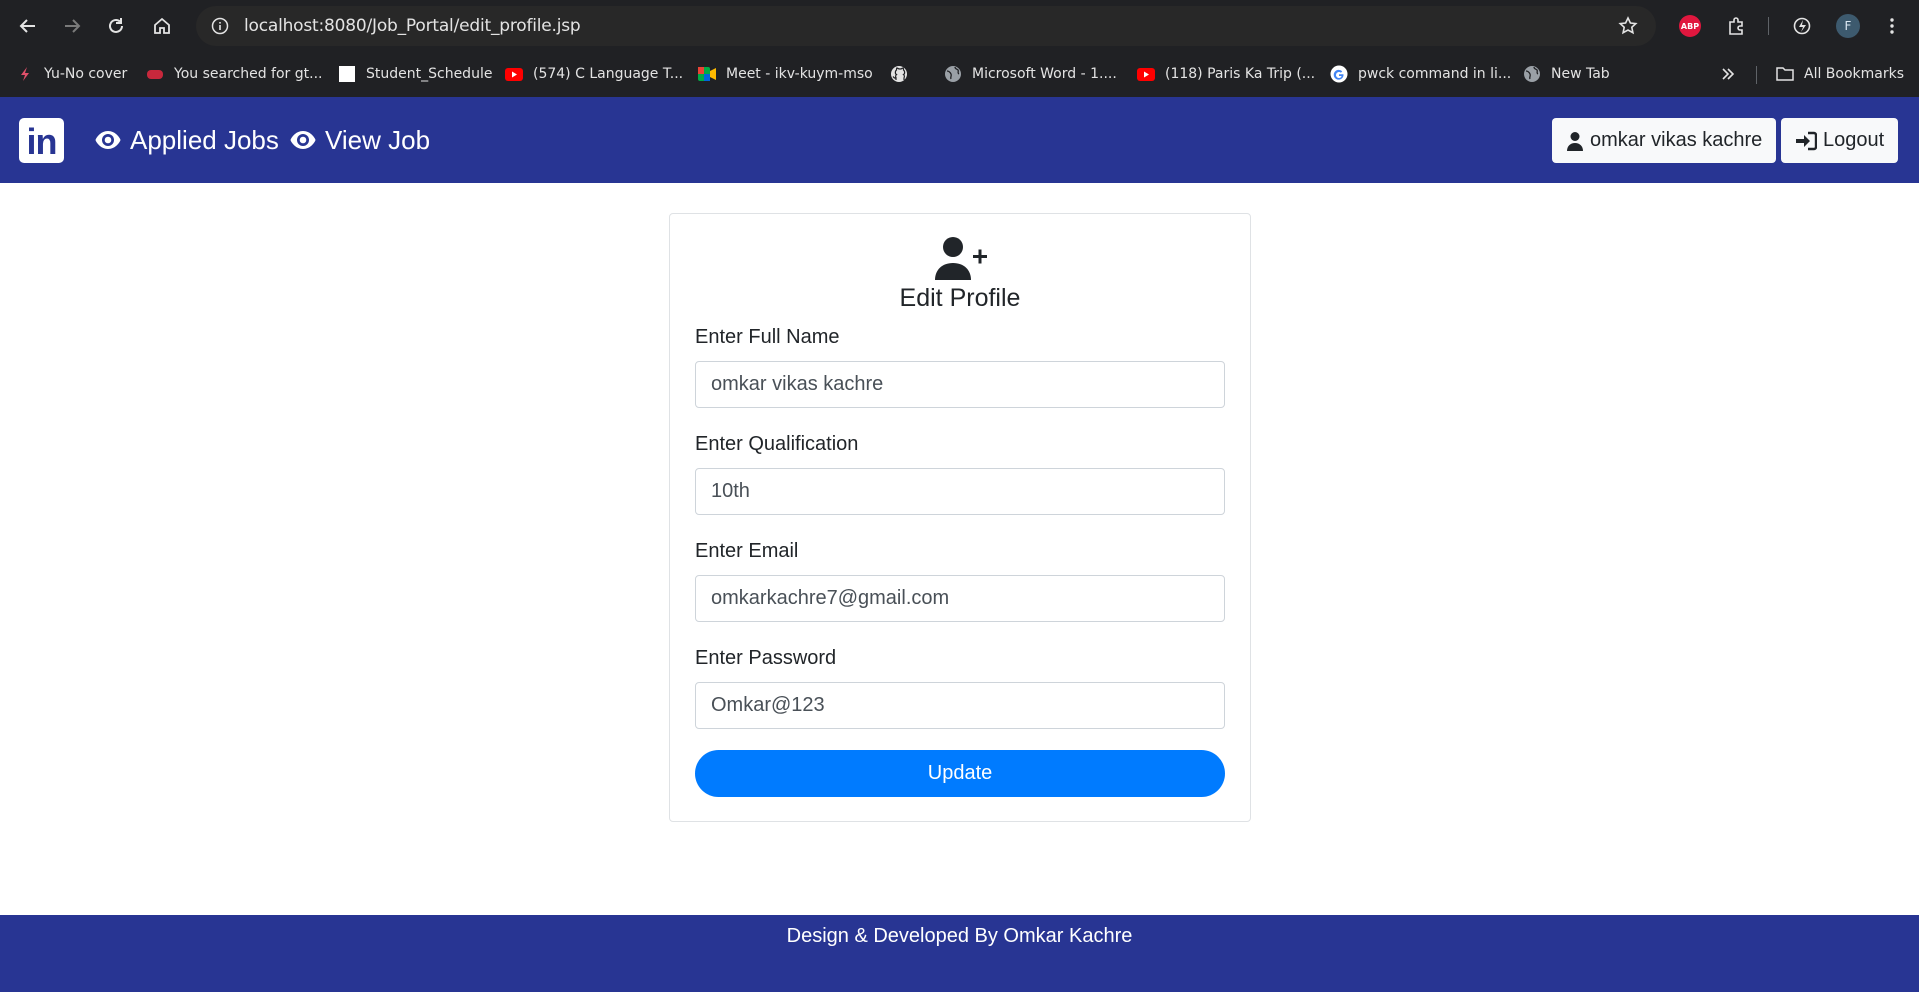  I want to click on bookmarks-divider, so click(1756, 75).